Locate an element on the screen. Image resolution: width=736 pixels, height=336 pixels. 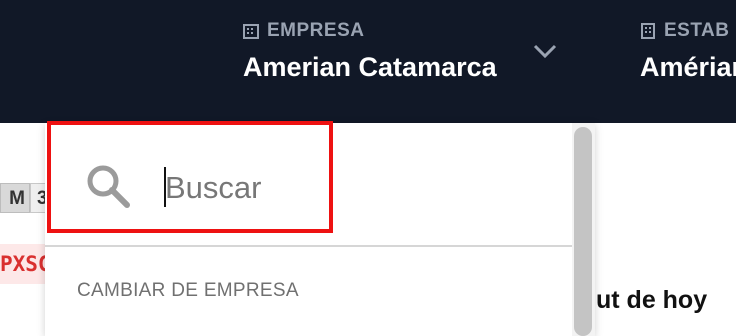
section-heading-fragment: ut de hoy is located at coordinates (652, 300).